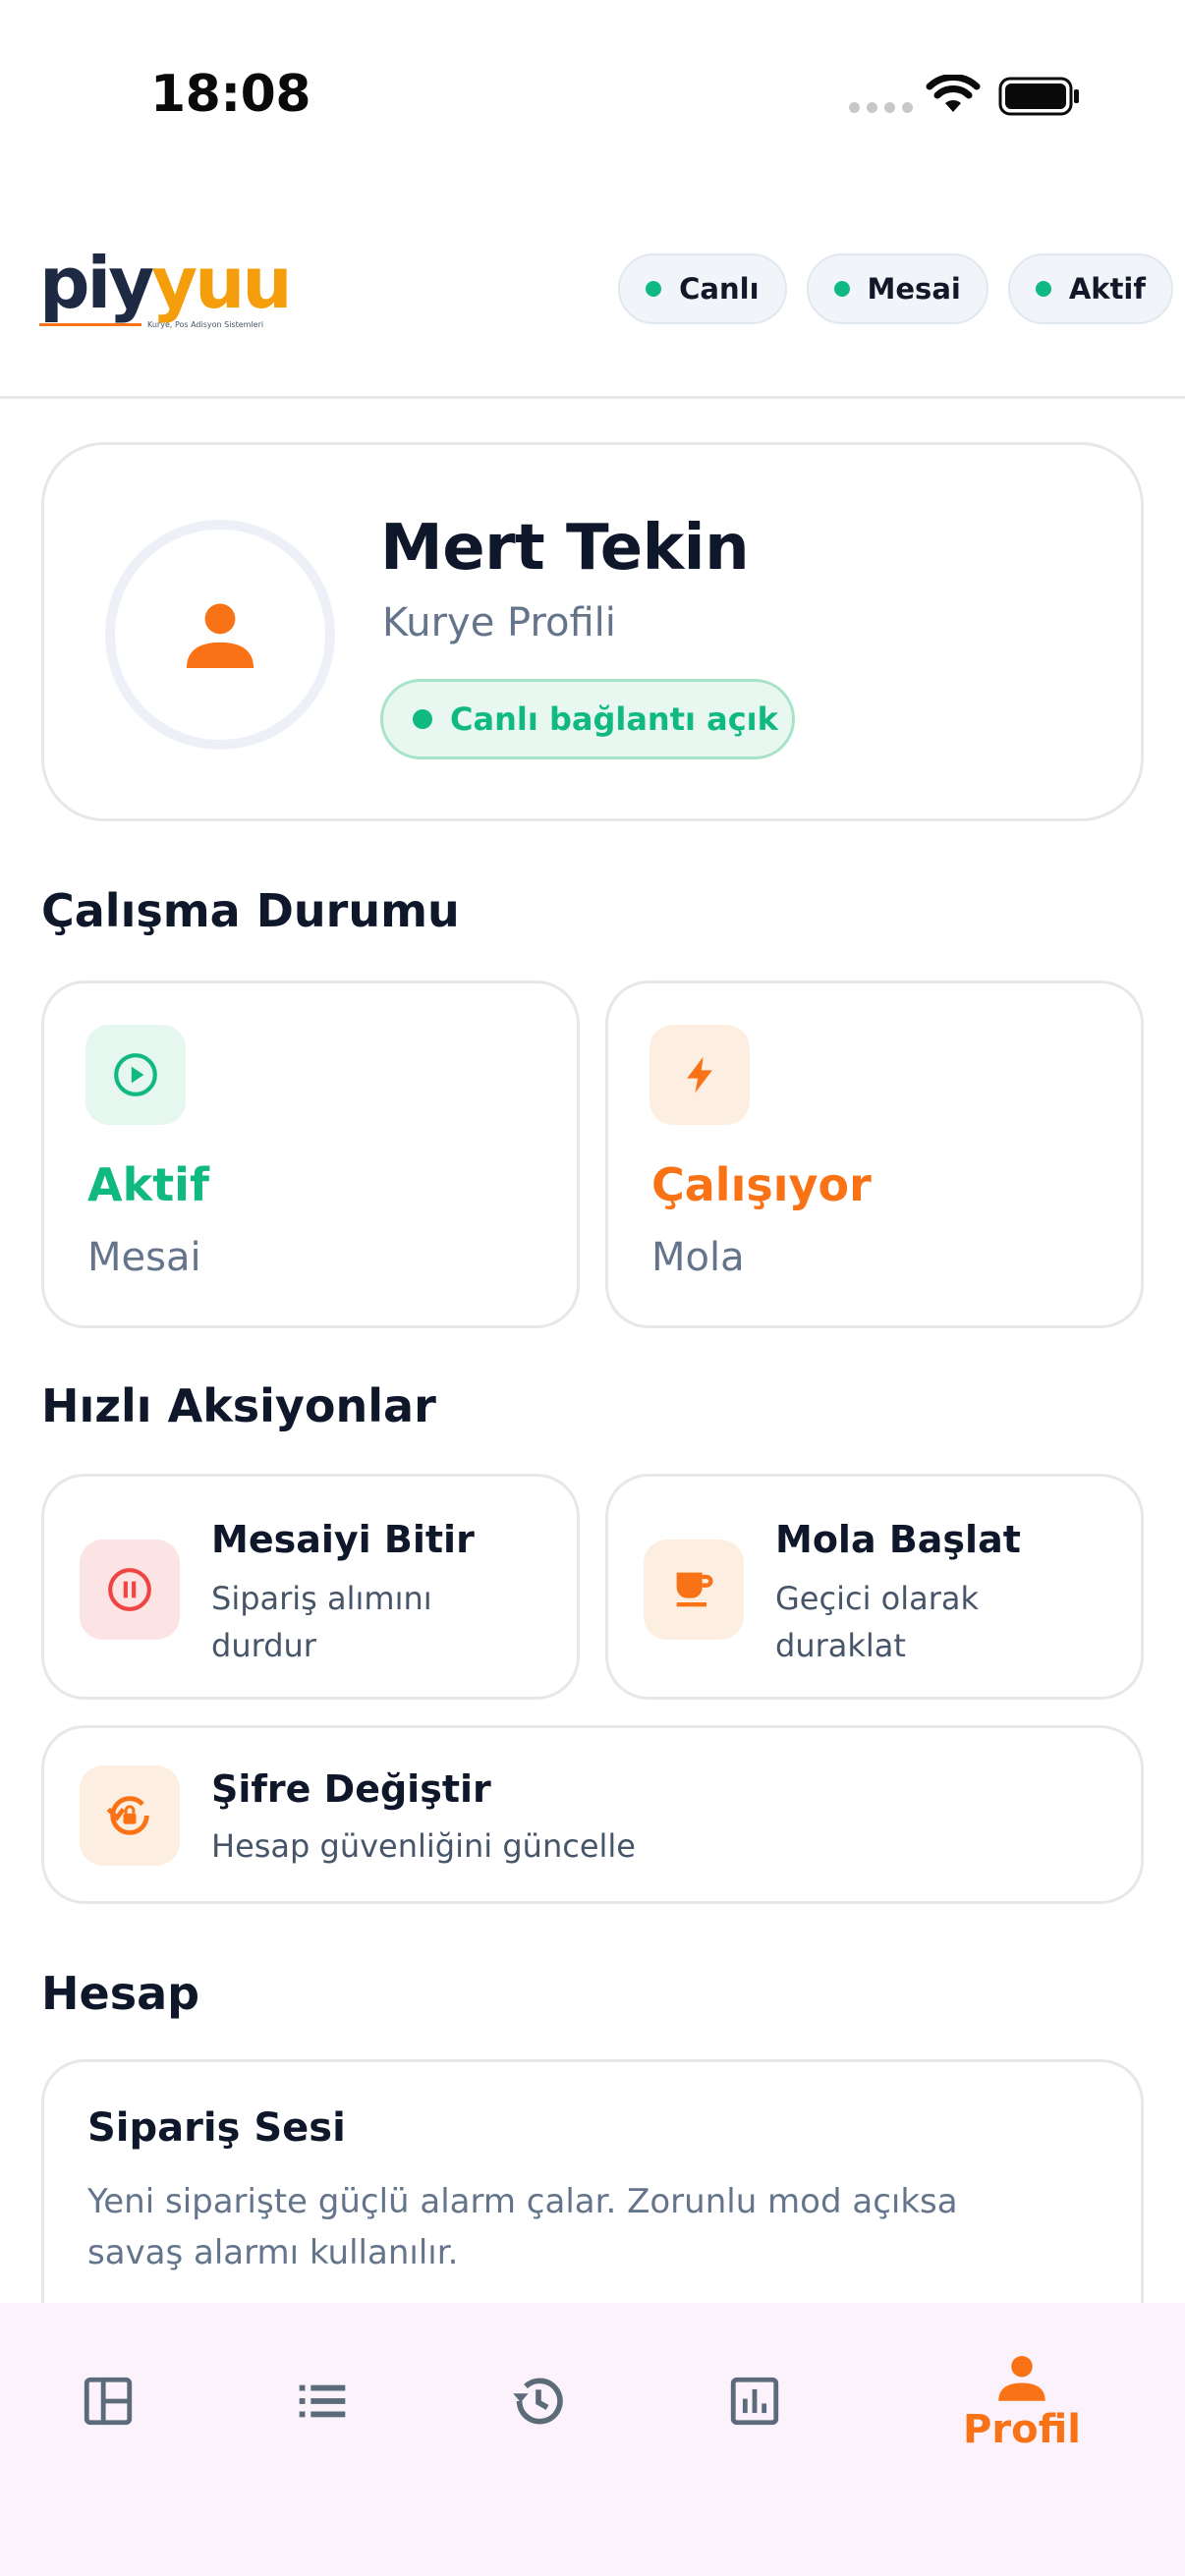 Image resolution: width=1185 pixels, height=2576 pixels. I want to click on nav-history, so click(538, 2401).